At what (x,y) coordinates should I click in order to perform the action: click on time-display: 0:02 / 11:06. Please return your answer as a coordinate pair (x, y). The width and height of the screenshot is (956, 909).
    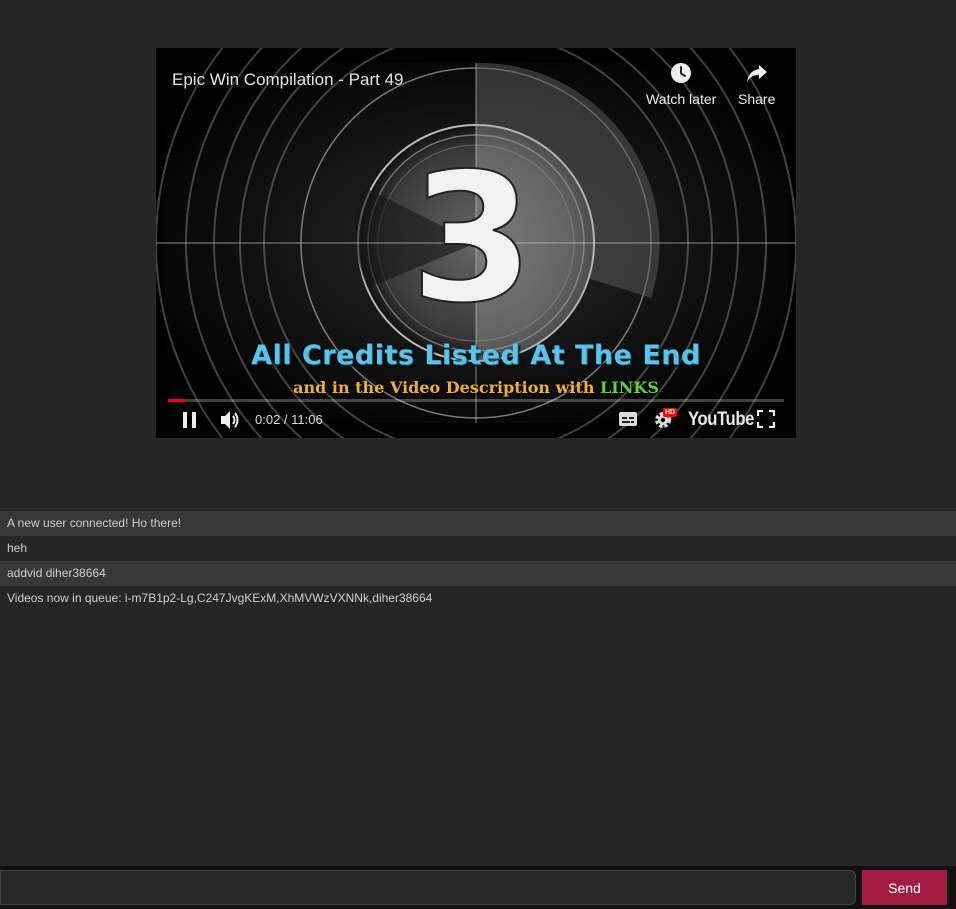
    Looking at the image, I should click on (289, 419).